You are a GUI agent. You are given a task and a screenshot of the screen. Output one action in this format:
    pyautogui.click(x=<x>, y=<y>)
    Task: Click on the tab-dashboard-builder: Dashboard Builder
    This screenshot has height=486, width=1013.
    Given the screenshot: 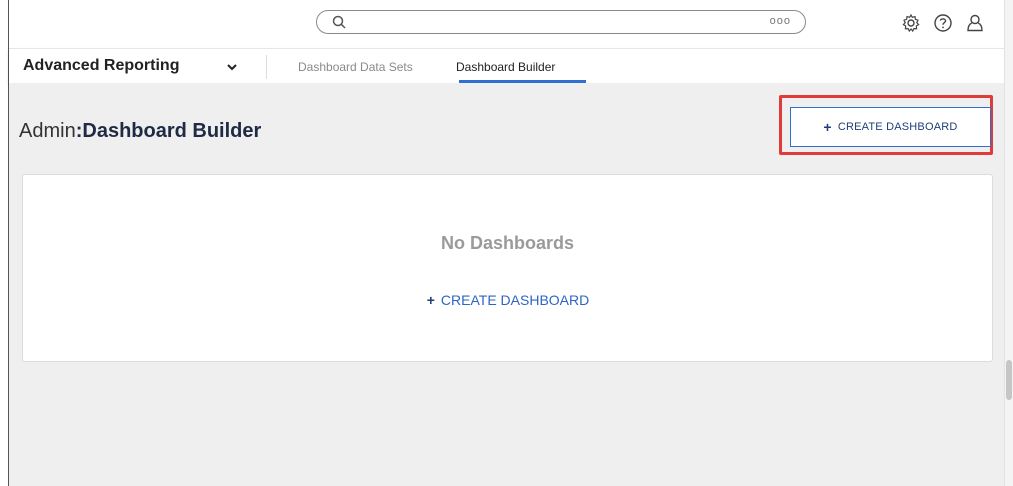 What is the action you would take?
    pyautogui.click(x=505, y=67)
    